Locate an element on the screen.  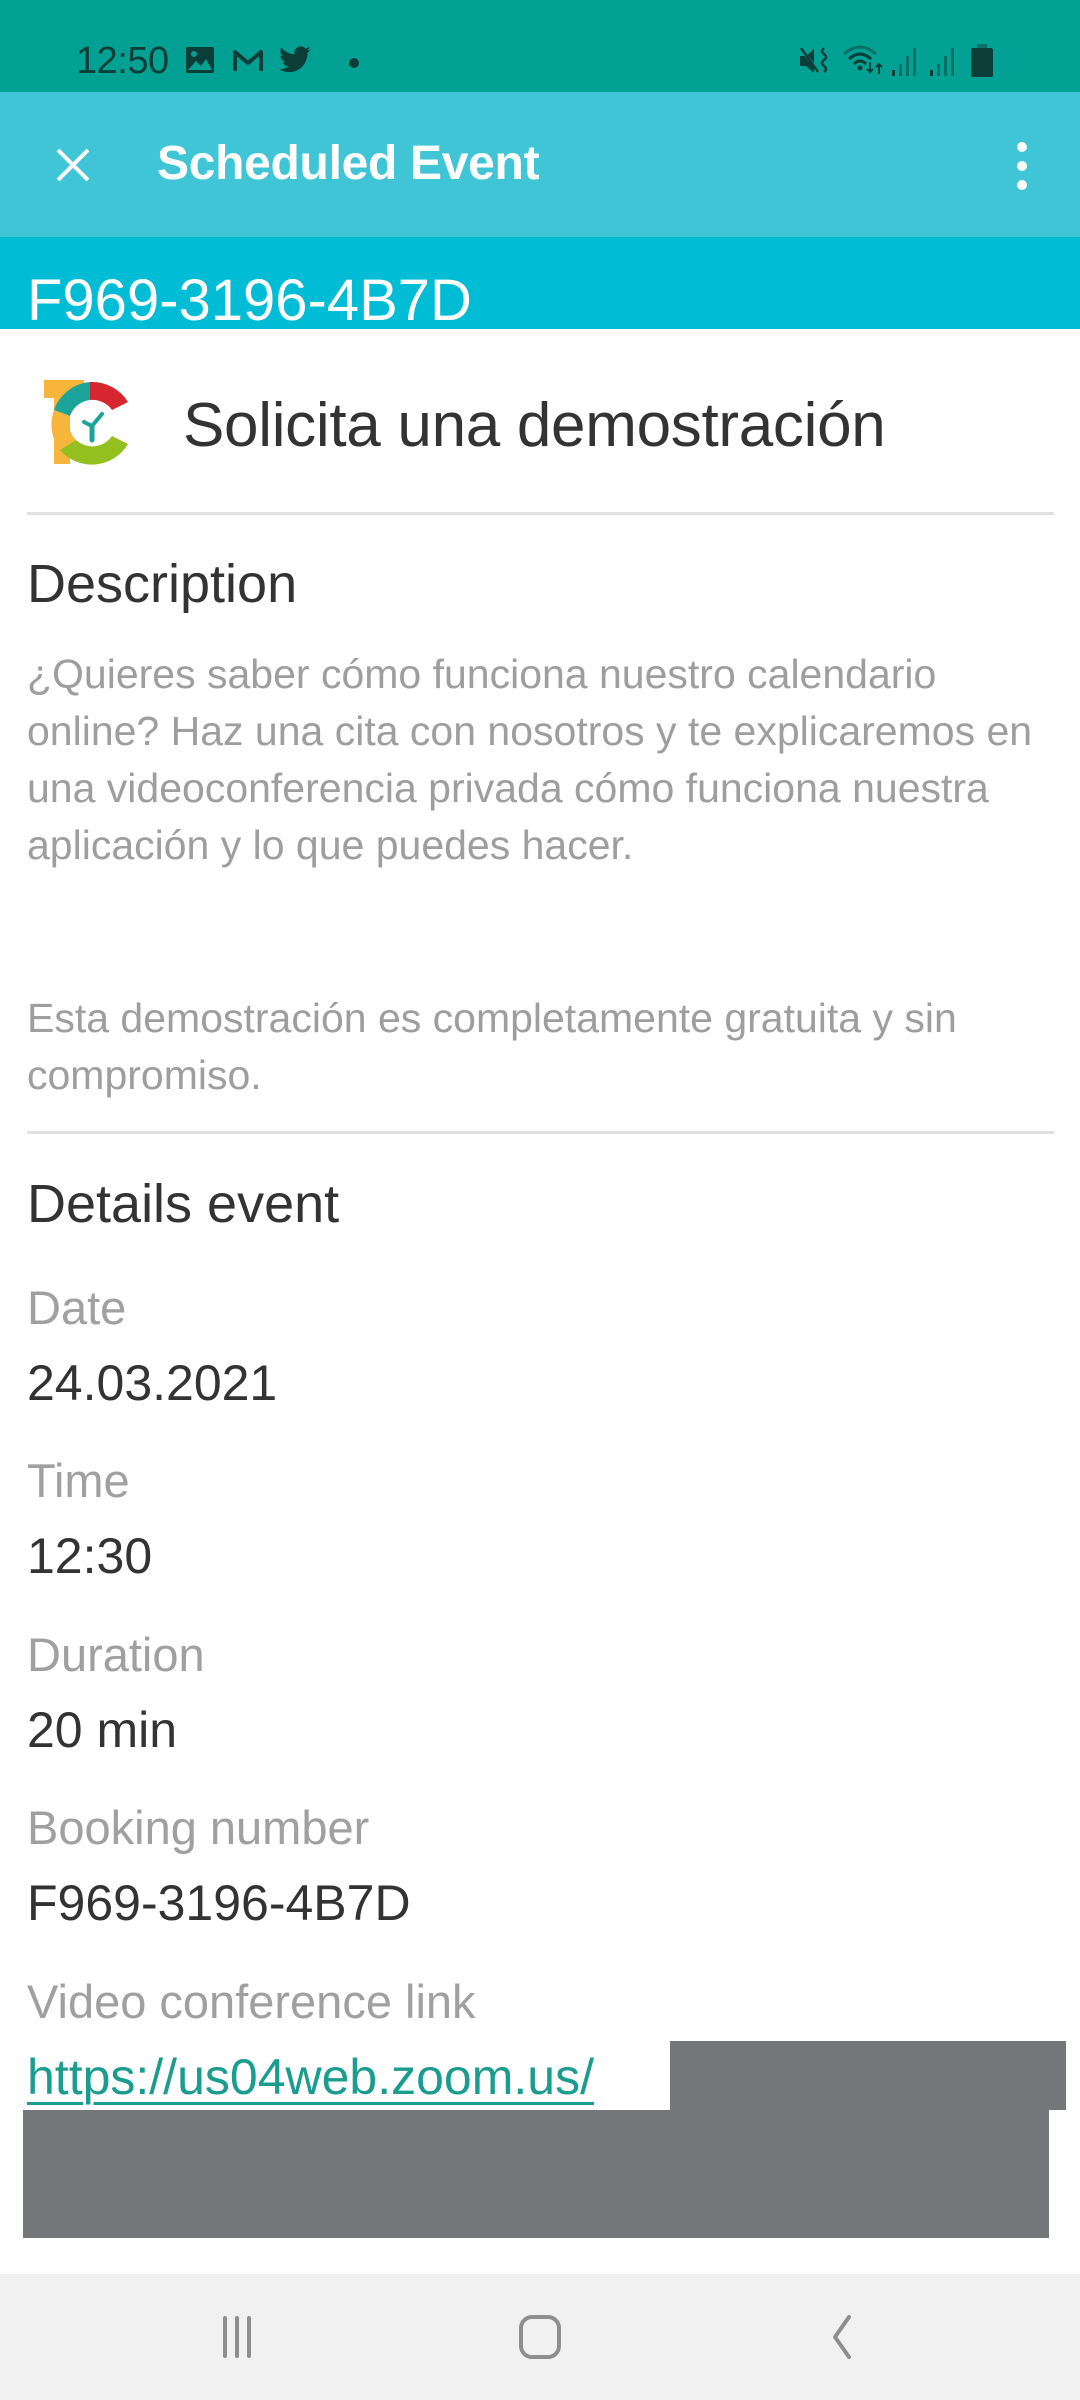
system-nav-bar is located at coordinates (540, 2337).